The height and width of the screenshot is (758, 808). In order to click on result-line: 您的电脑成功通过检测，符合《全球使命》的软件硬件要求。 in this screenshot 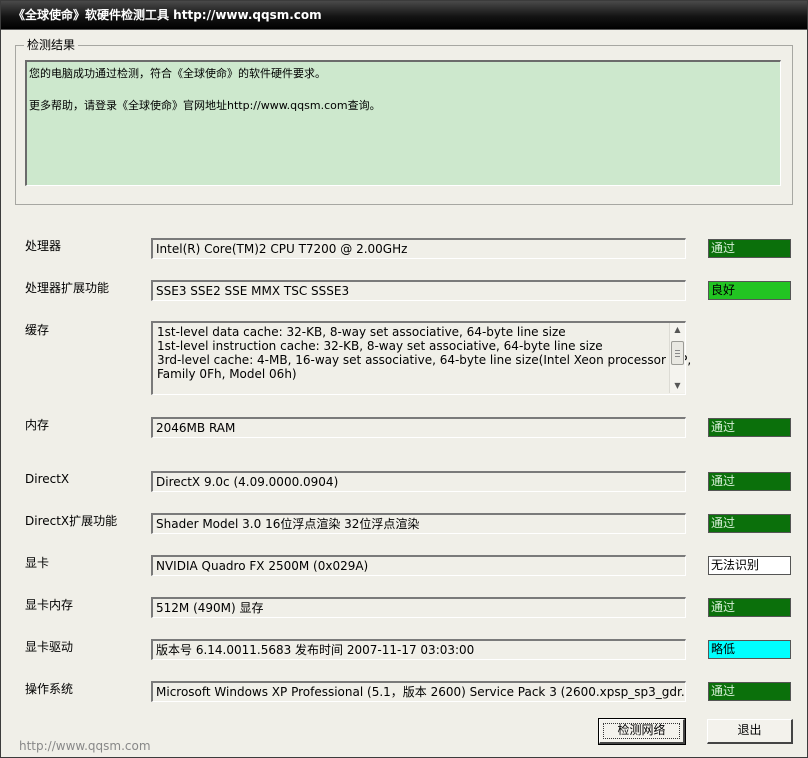, I will do `click(177, 73)`.